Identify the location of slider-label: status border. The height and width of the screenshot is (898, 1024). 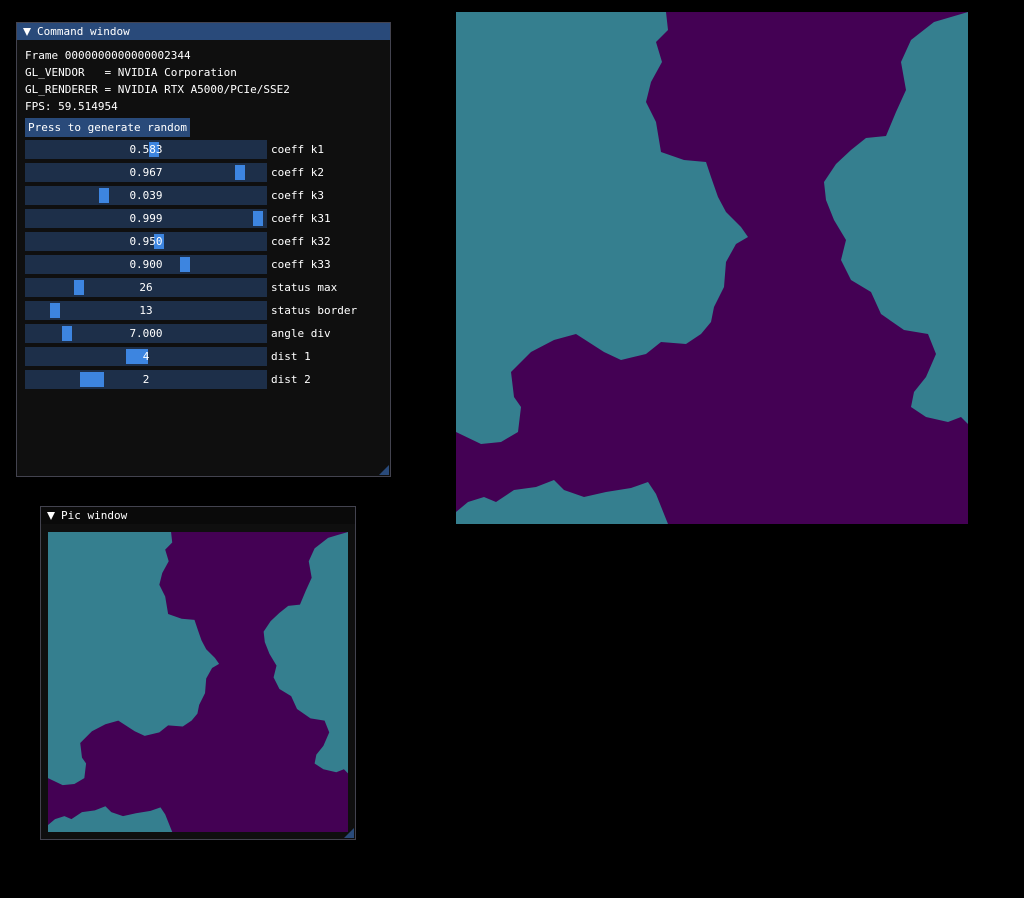
(314, 310).